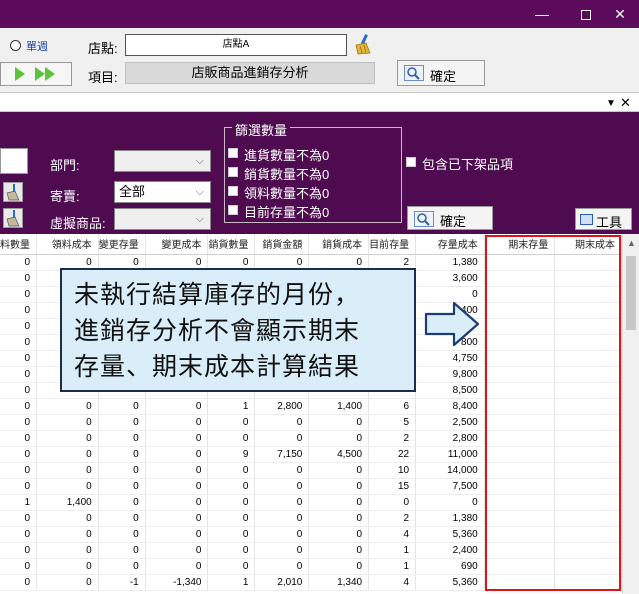  Describe the element at coordinates (67, 244) in the screenshot. I see `column-header: 領料成本` at that location.